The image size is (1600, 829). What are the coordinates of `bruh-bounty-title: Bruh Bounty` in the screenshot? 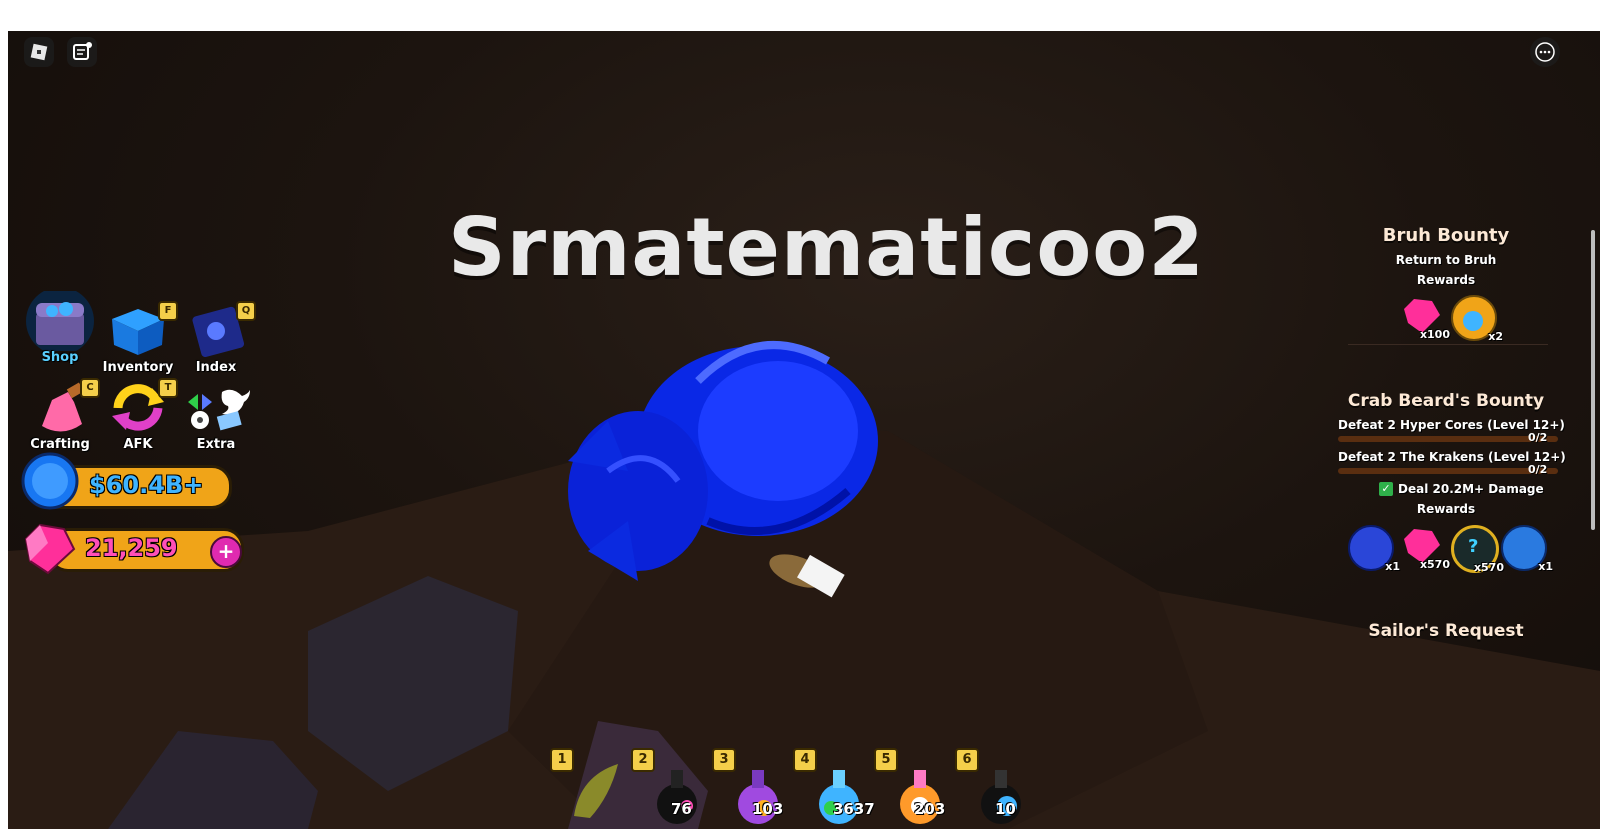 It's located at (1446, 235).